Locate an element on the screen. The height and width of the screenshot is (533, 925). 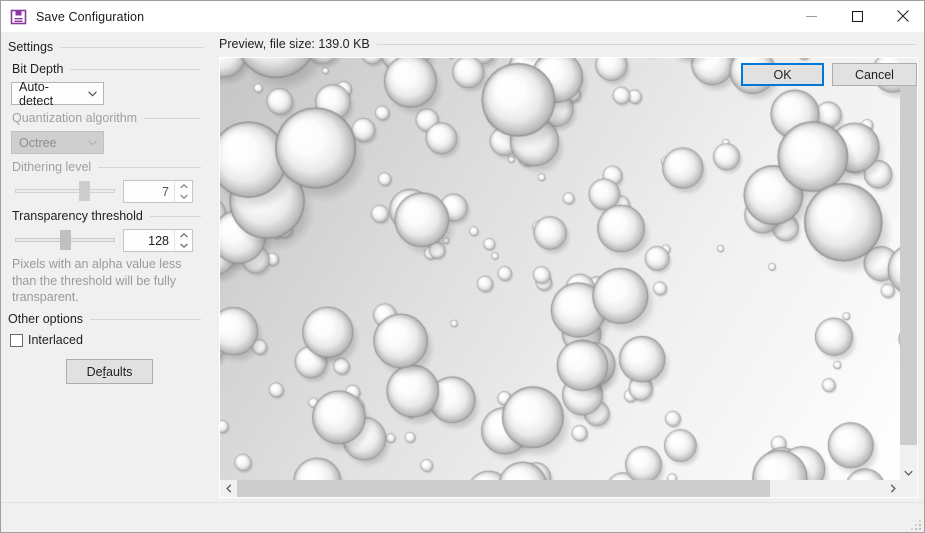
bit-depth-group-header: Bit Depth is located at coordinates (106, 69).